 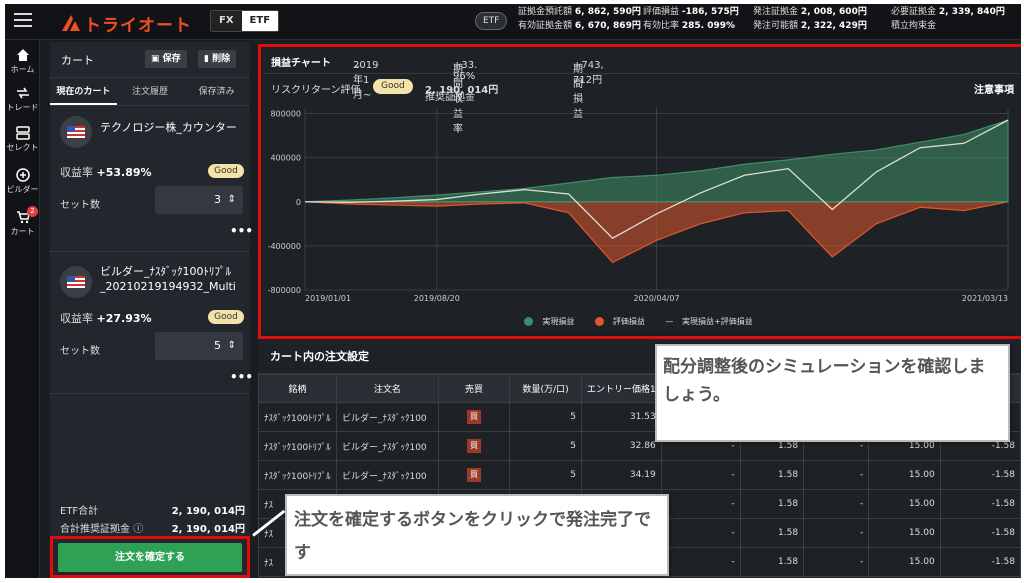 What do you see at coordinates (387, 388) in the screenshot?
I see `column-header: 注文名` at bounding box center [387, 388].